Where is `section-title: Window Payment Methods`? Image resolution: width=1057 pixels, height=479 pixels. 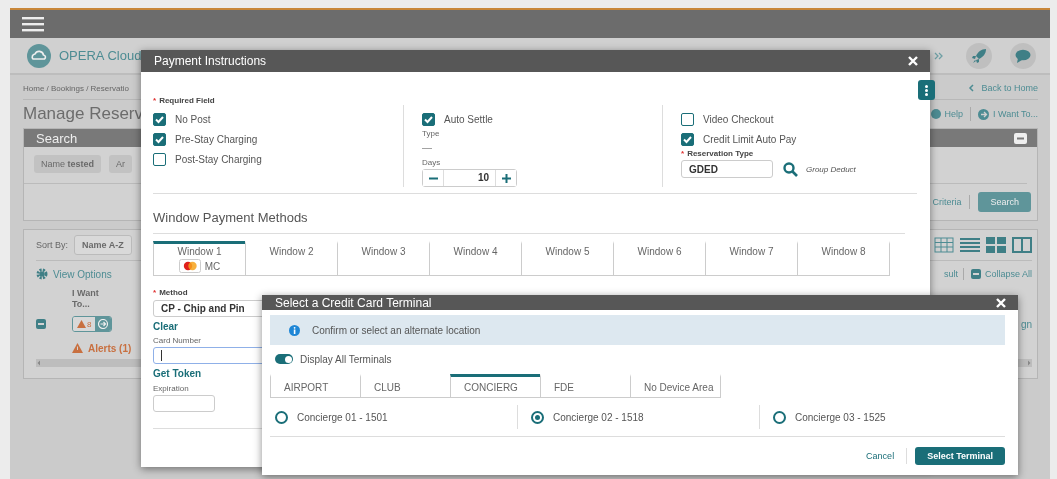 section-title: Window Payment Methods is located at coordinates (231, 217).